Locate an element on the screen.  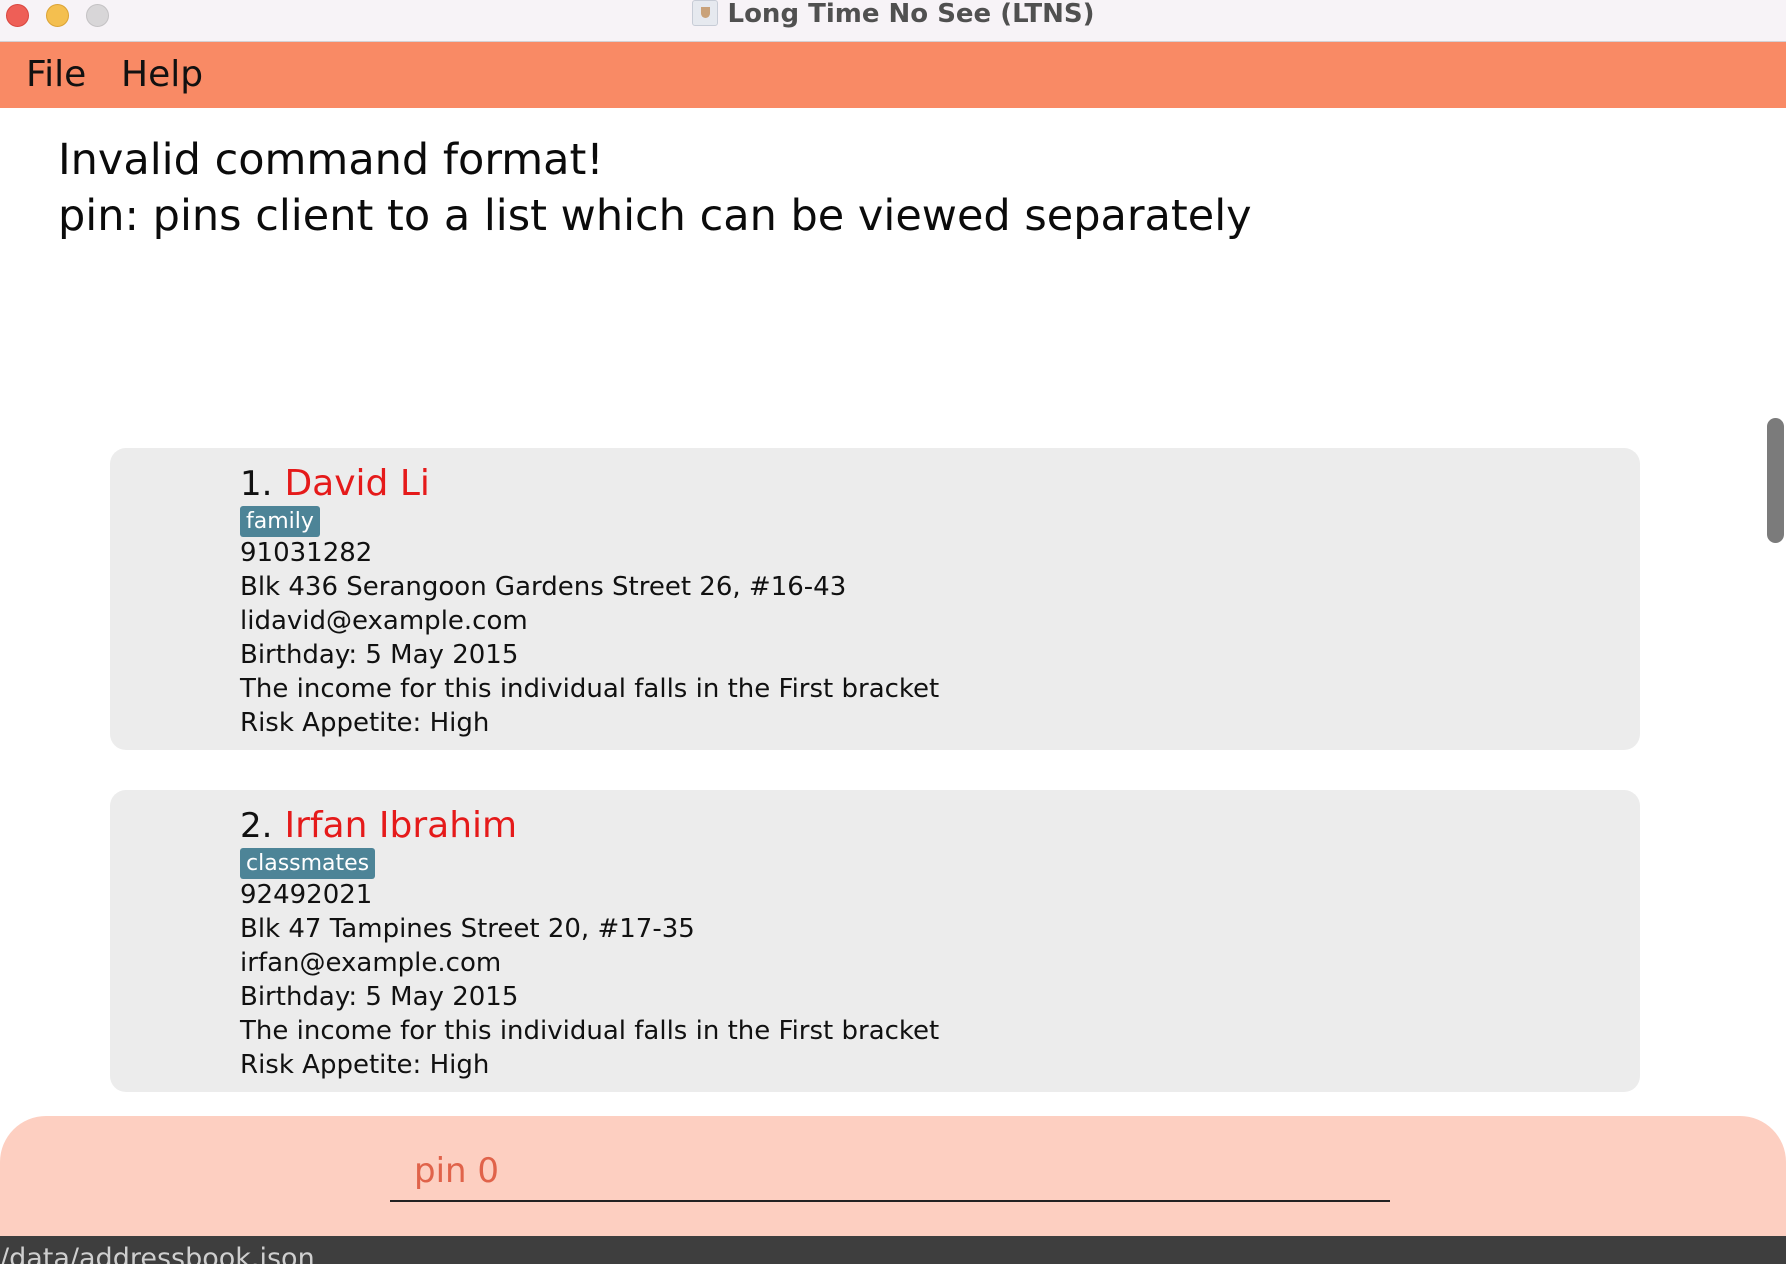
client-phone: 92492021 is located at coordinates (306, 895).